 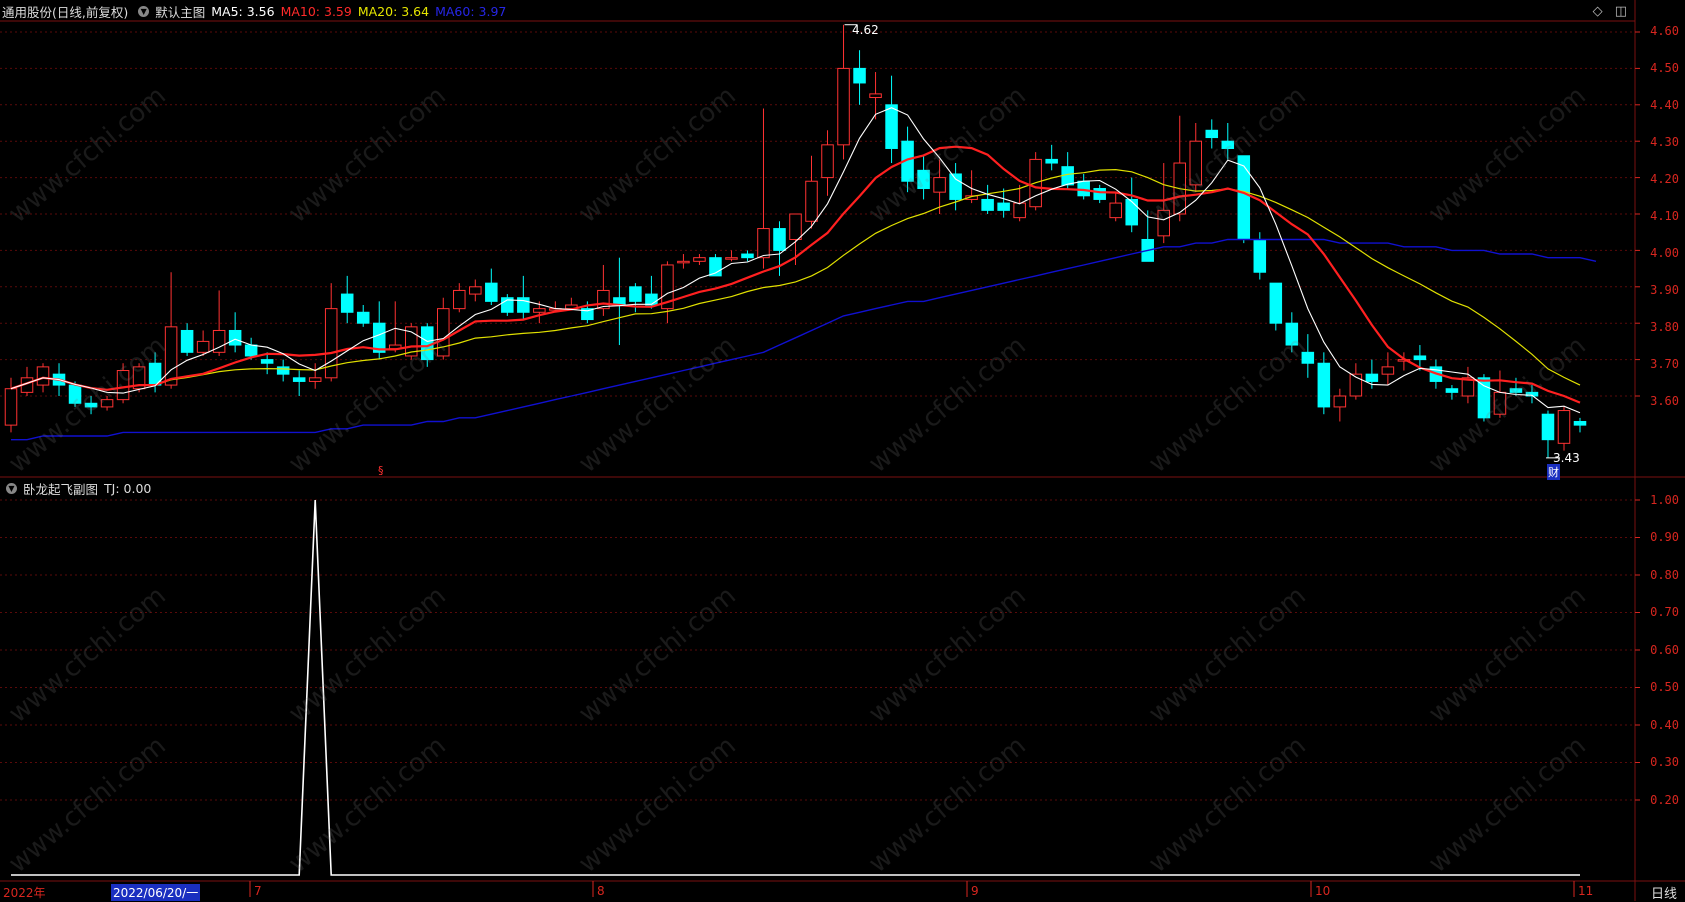 What do you see at coordinates (1664, 500) in the screenshot?
I see `sub-tick: 1.00` at bounding box center [1664, 500].